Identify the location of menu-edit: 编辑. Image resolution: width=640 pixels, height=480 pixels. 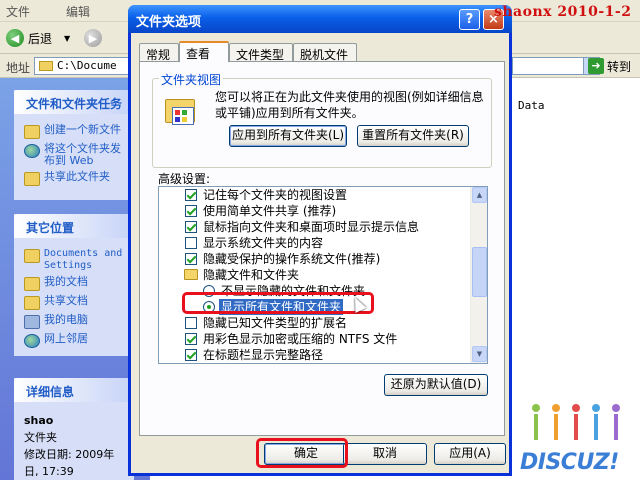
(78, 11).